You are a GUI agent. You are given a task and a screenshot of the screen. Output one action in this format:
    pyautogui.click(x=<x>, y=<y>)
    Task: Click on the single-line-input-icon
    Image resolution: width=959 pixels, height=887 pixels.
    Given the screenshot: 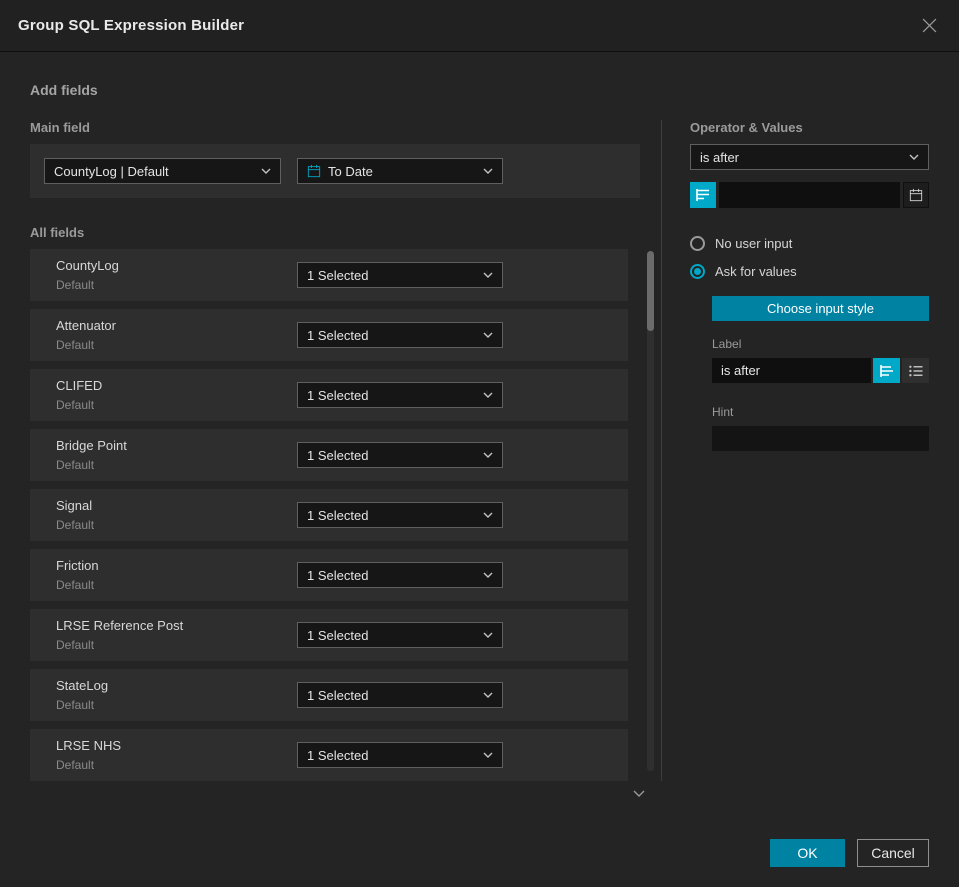 What is the action you would take?
    pyautogui.click(x=886, y=370)
    